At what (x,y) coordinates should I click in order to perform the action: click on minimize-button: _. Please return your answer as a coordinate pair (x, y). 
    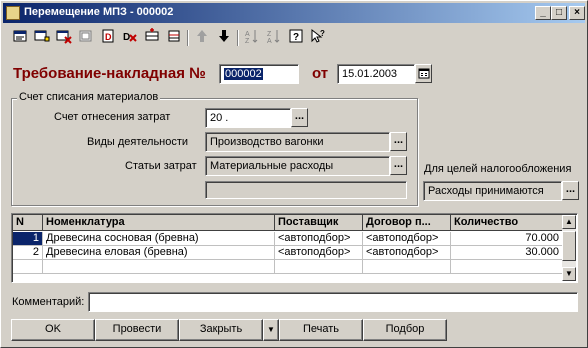
    Looking at the image, I should click on (543, 13).